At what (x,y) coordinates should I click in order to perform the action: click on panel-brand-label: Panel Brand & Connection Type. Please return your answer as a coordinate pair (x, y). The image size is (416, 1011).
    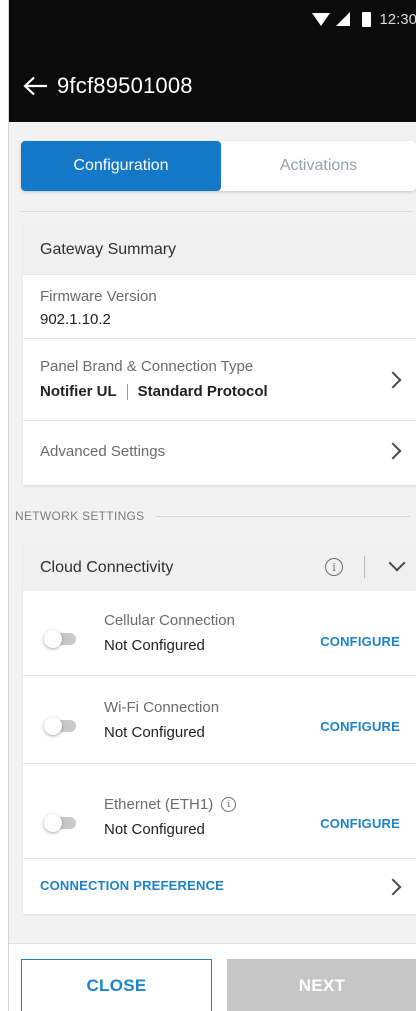
    Looking at the image, I should click on (147, 366).